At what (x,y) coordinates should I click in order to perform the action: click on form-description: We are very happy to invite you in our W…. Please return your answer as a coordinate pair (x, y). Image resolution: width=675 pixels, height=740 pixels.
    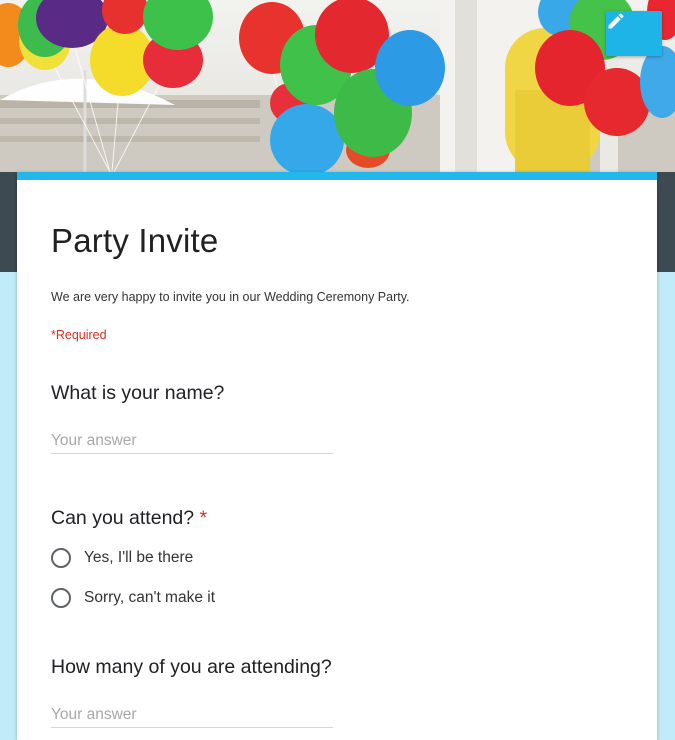
    Looking at the image, I should click on (230, 297).